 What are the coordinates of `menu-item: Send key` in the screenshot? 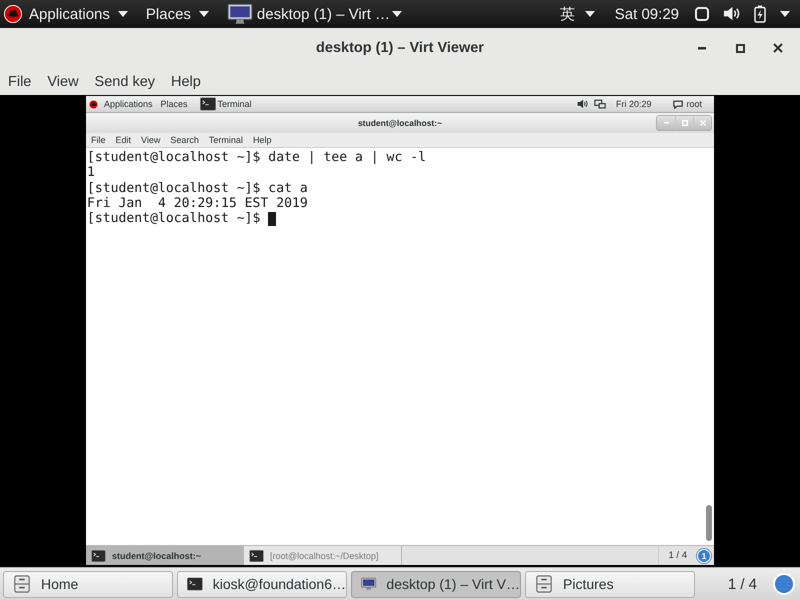 It's located at (125, 82).